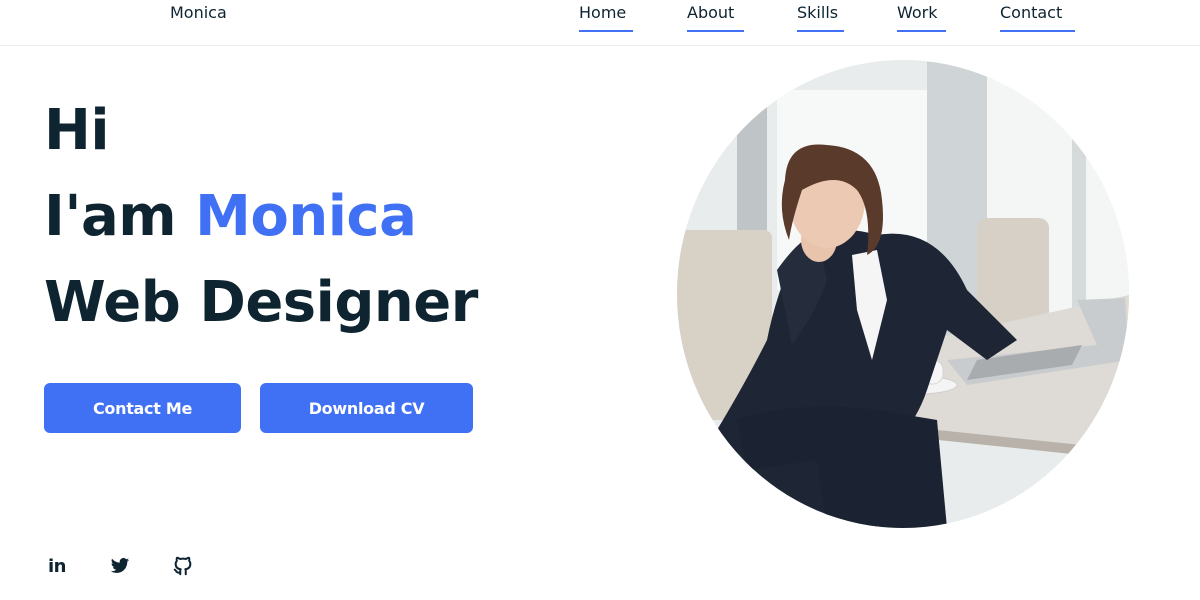 This screenshot has width=1200, height=600. What do you see at coordinates (142, 408) in the screenshot?
I see `contact-me-button: Contact Me` at bounding box center [142, 408].